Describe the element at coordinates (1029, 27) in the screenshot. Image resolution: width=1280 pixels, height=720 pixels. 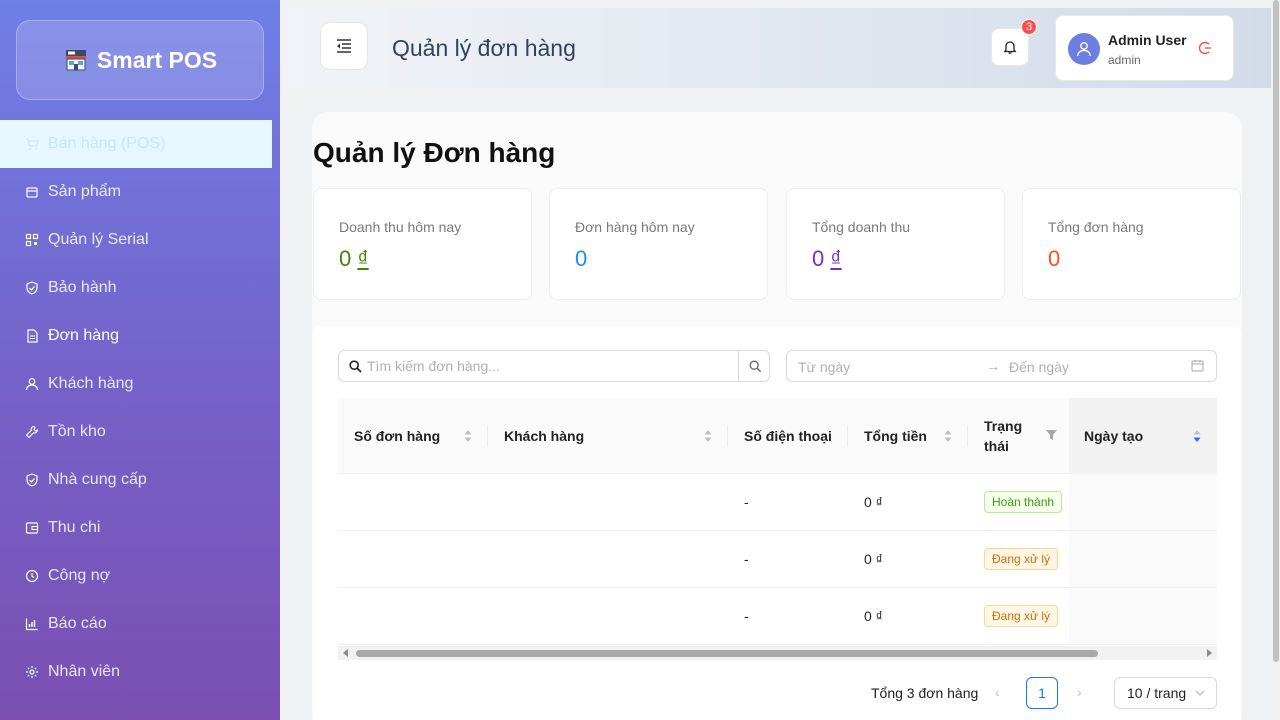
I see `notification-badge: 3` at that location.